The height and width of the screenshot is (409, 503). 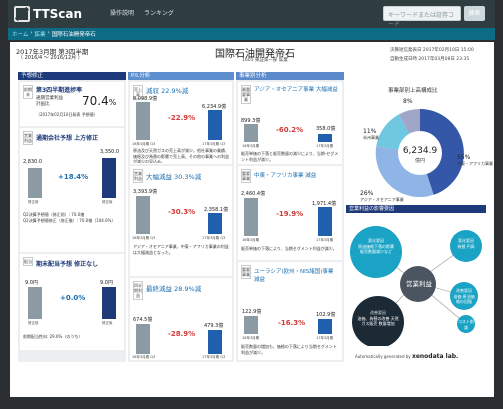 What do you see at coordinates (382, 196) in the screenshot?
I see `pie-label-asia: 26% アジア・オセアニア事業` at bounding box center [382, 196].